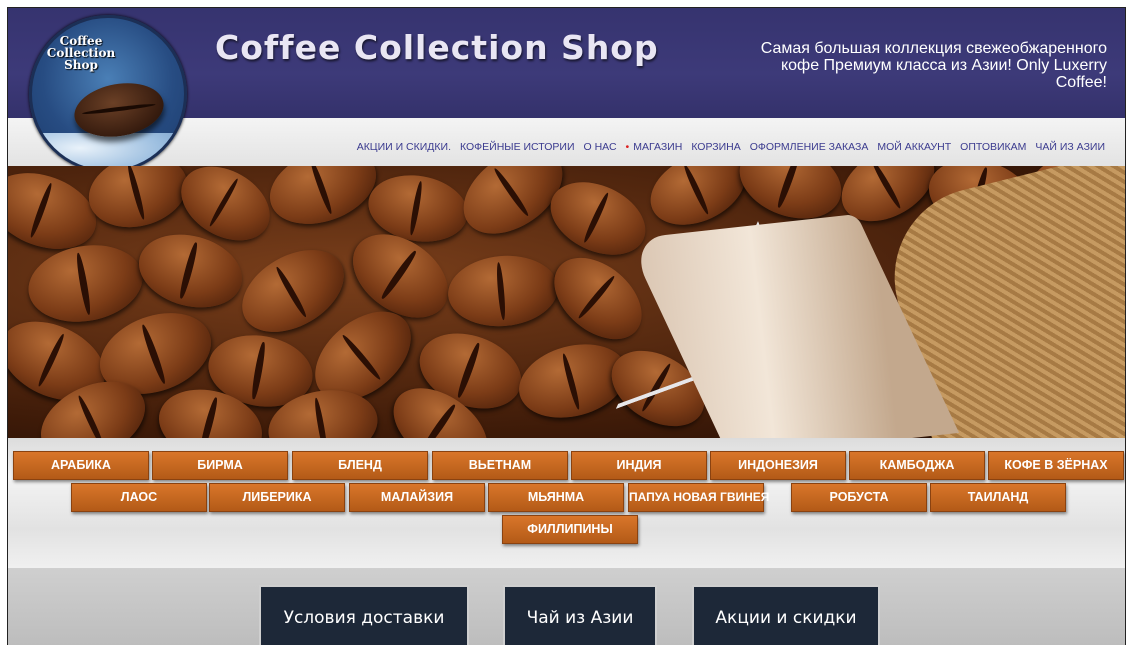  I want to click on category-papua-new-guinea: ПАПУА НОВАЯ ГВИНЕЯ, so click(698, 497).